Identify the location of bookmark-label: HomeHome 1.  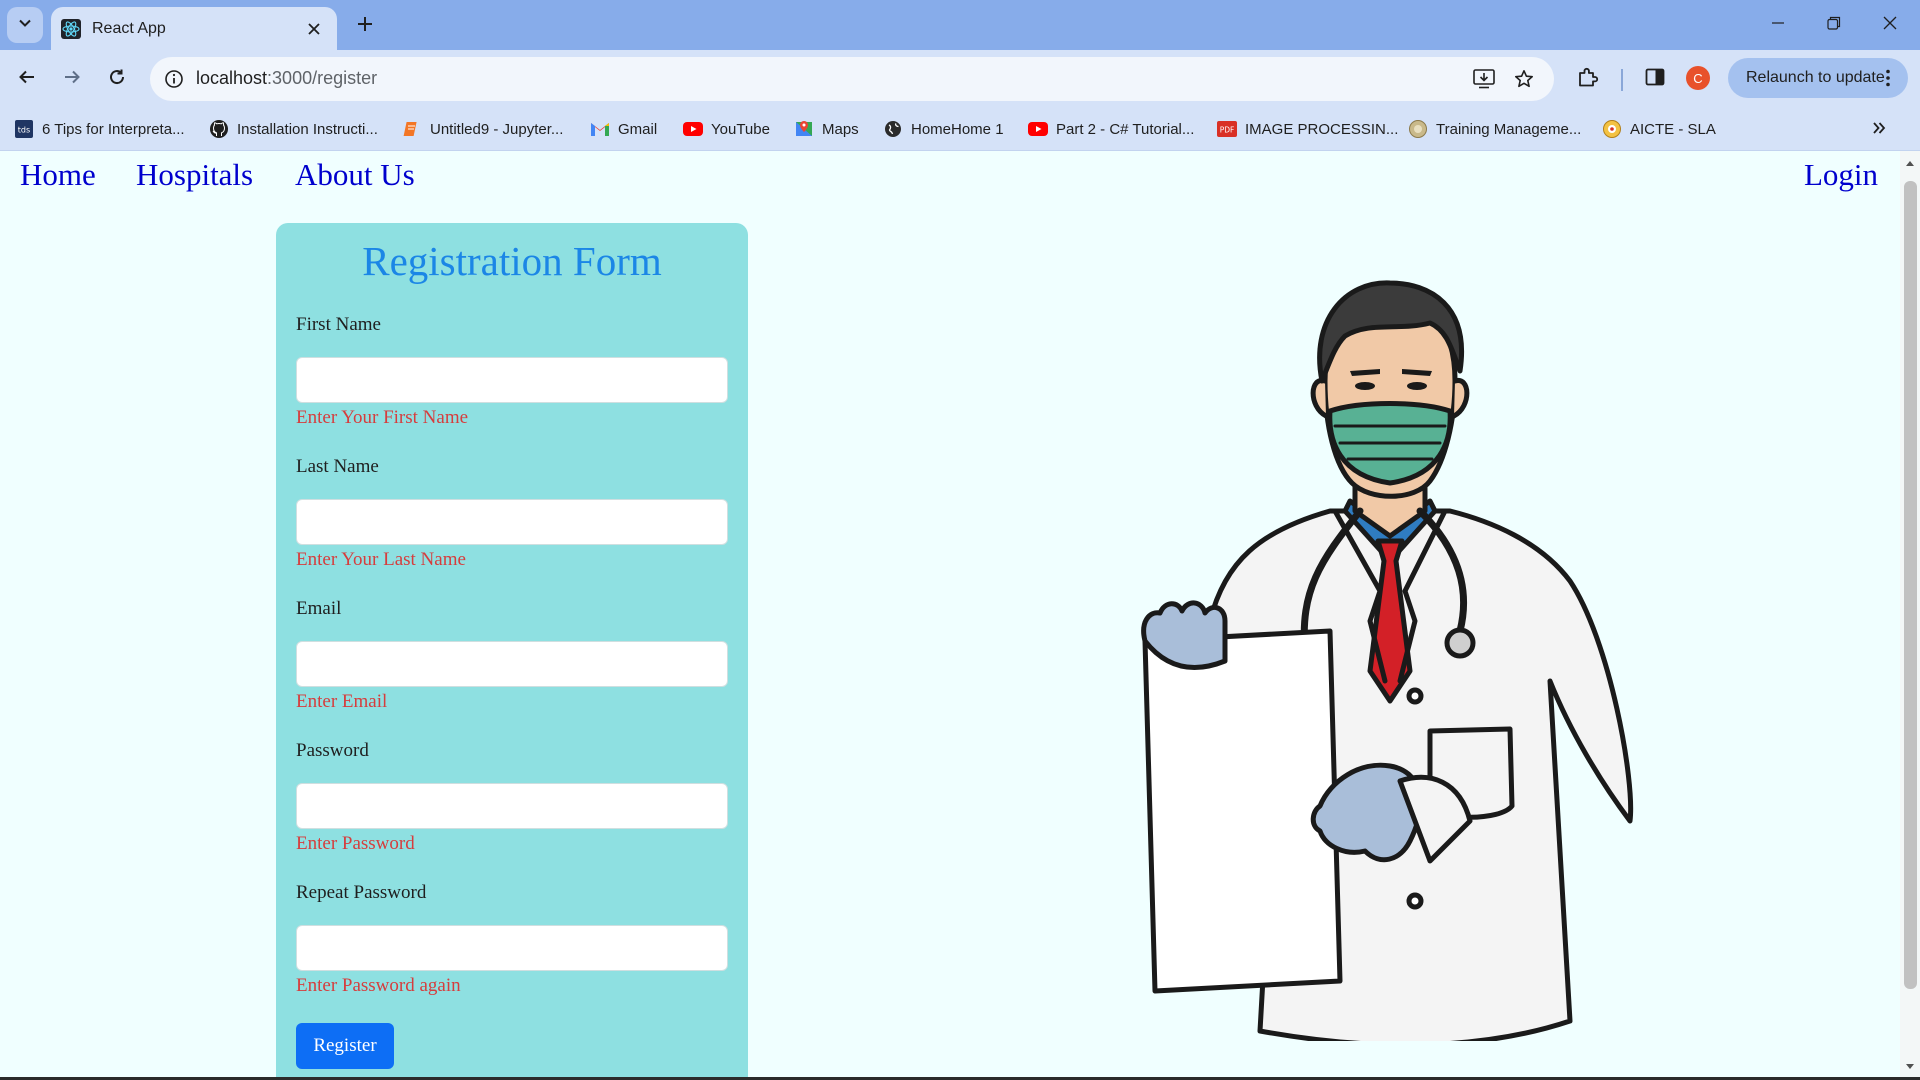
(957, 129).